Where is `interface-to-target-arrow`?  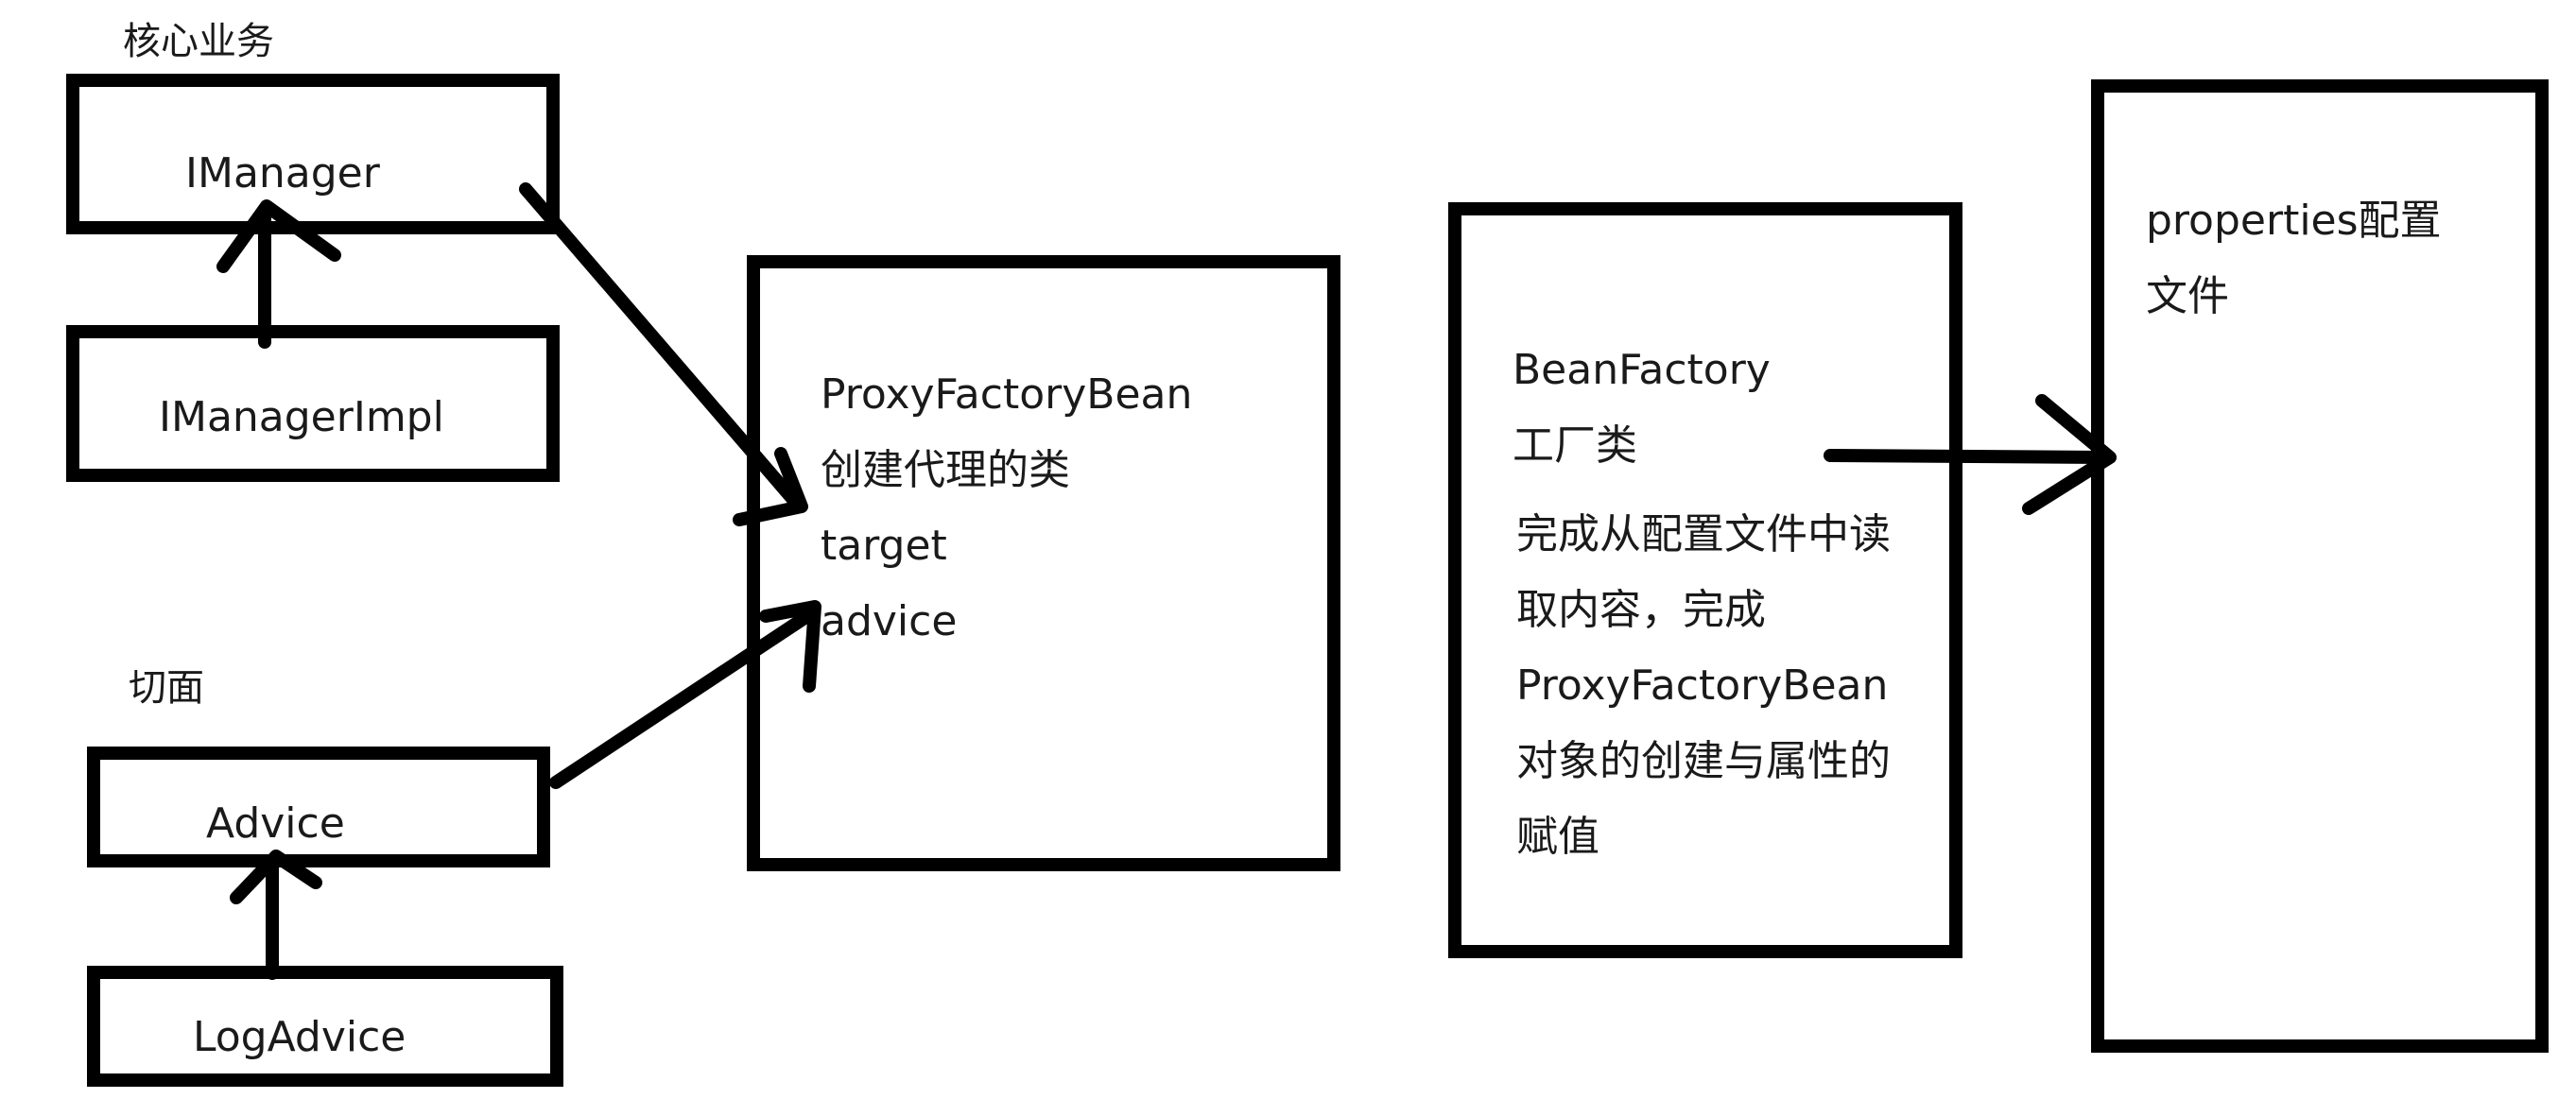 interface-to-target-arrow is located at coordinates (661, 346).